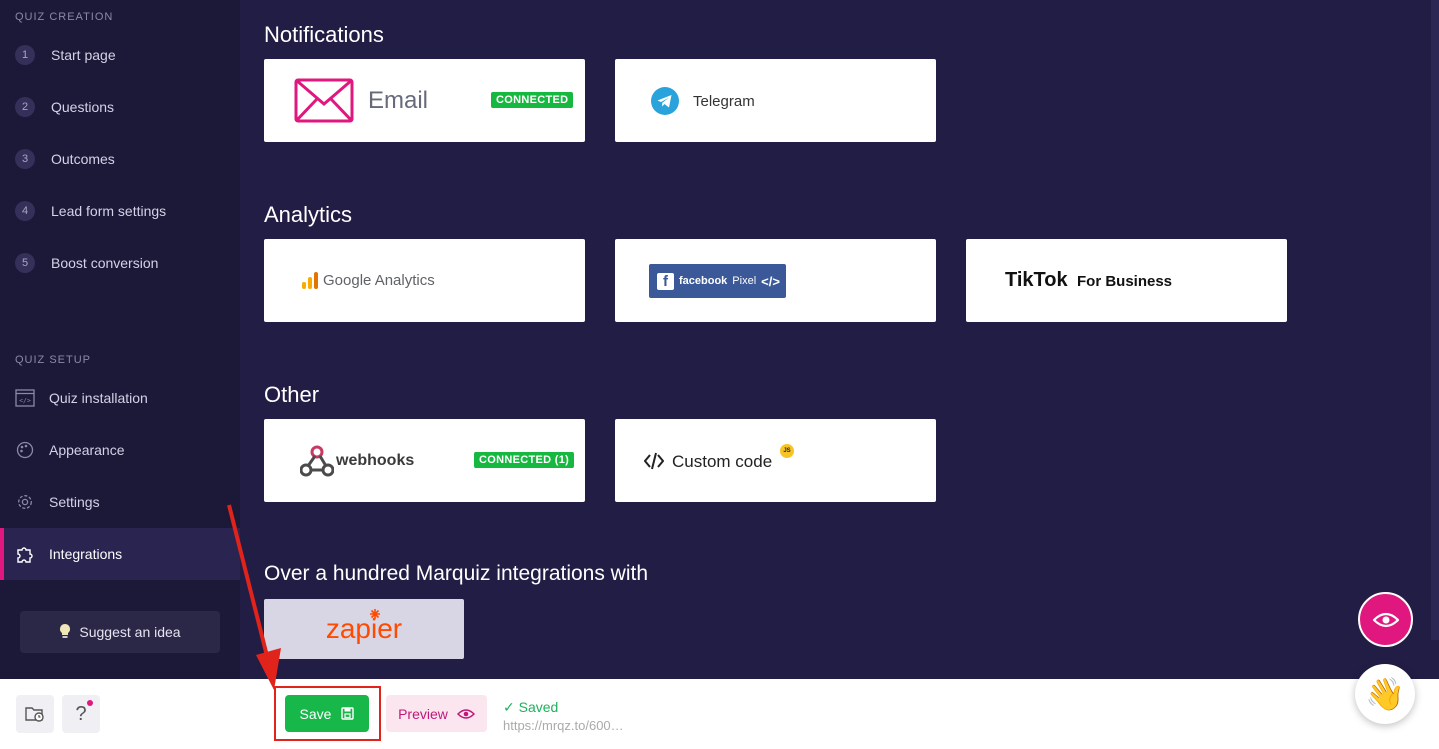  What do you see at coordinates (375, 614) in the screenshot?
I see `zapier-asterisk-icon` at bounding box center [375, 614].